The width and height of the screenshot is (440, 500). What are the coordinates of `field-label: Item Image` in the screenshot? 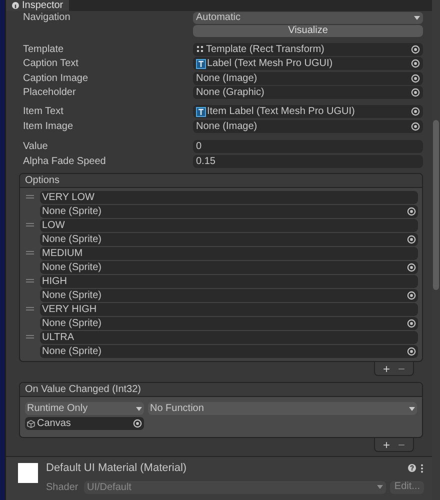 It's located at (48, 127).